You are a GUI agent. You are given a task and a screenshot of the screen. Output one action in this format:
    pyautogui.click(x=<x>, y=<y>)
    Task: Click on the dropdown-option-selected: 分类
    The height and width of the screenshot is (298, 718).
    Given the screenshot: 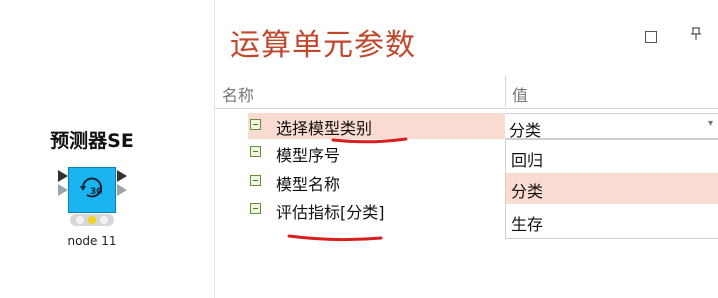 What is the action you would take?
    pyautogui.click(x=612, y=188)
    